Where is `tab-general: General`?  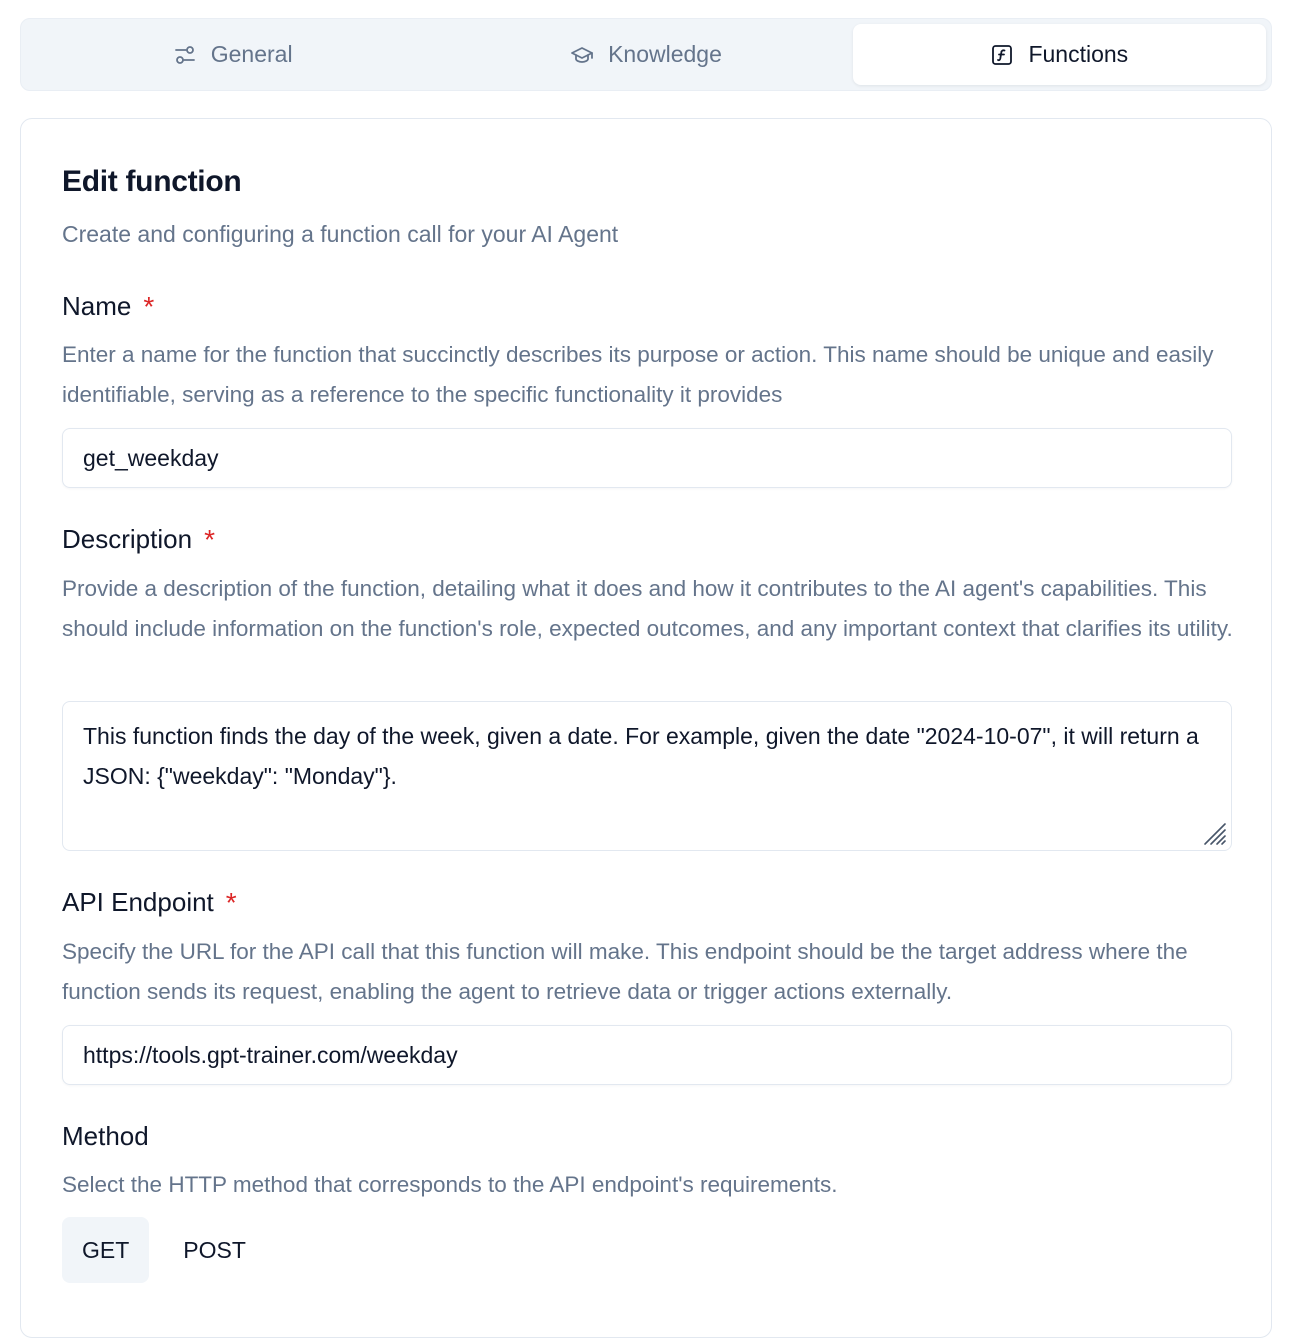
tab-general: General is located at coordinates (232, 54).